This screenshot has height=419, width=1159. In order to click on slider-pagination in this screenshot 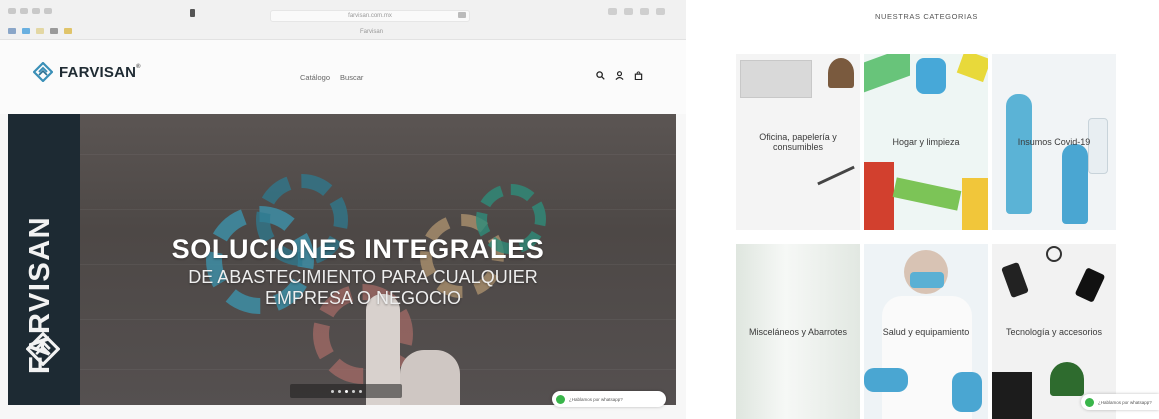, I will do `click(346, 391)`.